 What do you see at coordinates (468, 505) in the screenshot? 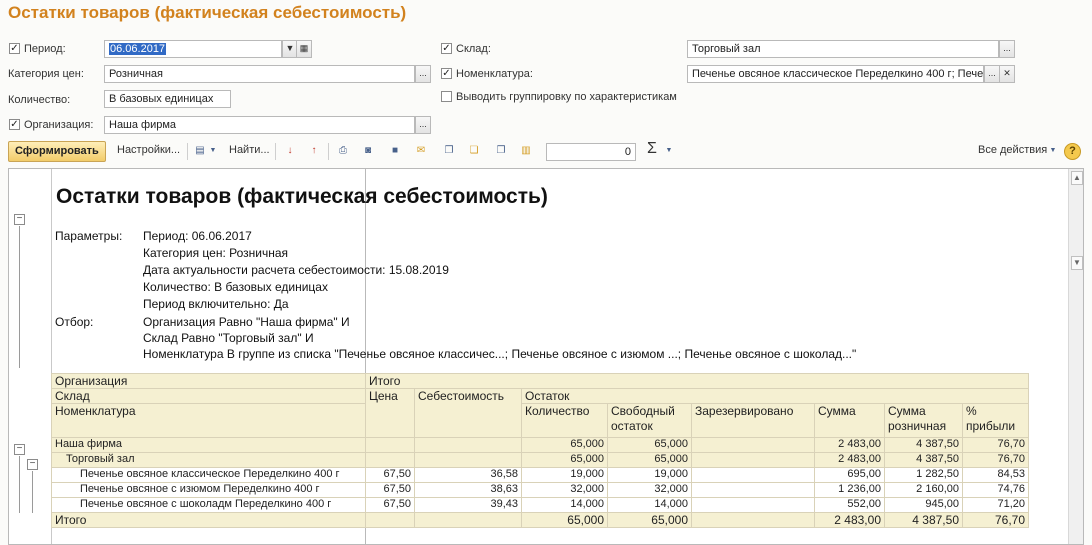
I see `cell-cost: 39,43` at bounding box center [468, 505].